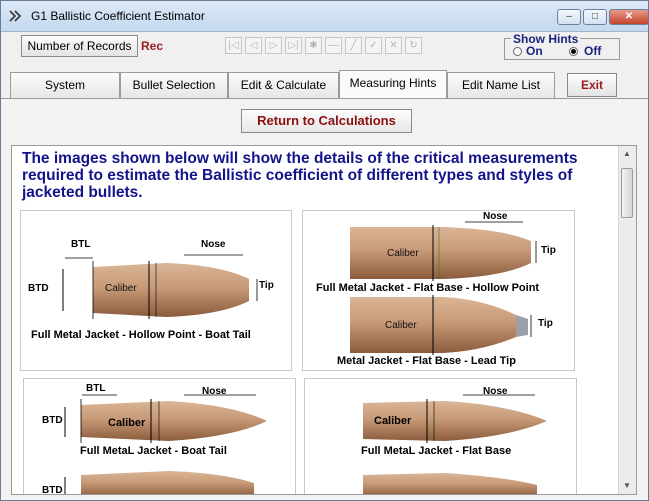 The height and width of the screenshot is (501, 649). What do you see at coordinates (436, 451) in the screenshot?
I see `diagram-caption: Full MetaL Jacket - Flat Base` at bounding box center [436, 451].